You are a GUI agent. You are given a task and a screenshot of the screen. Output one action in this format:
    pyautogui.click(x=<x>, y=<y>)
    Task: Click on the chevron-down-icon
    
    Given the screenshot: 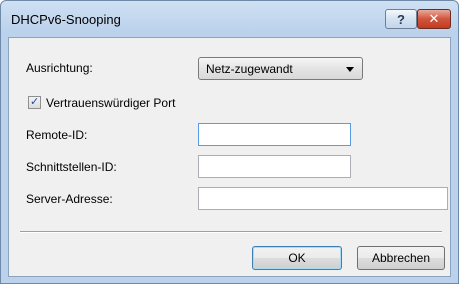 What is the action you would take?
    pyautogui.click(x=350, y=69)
    